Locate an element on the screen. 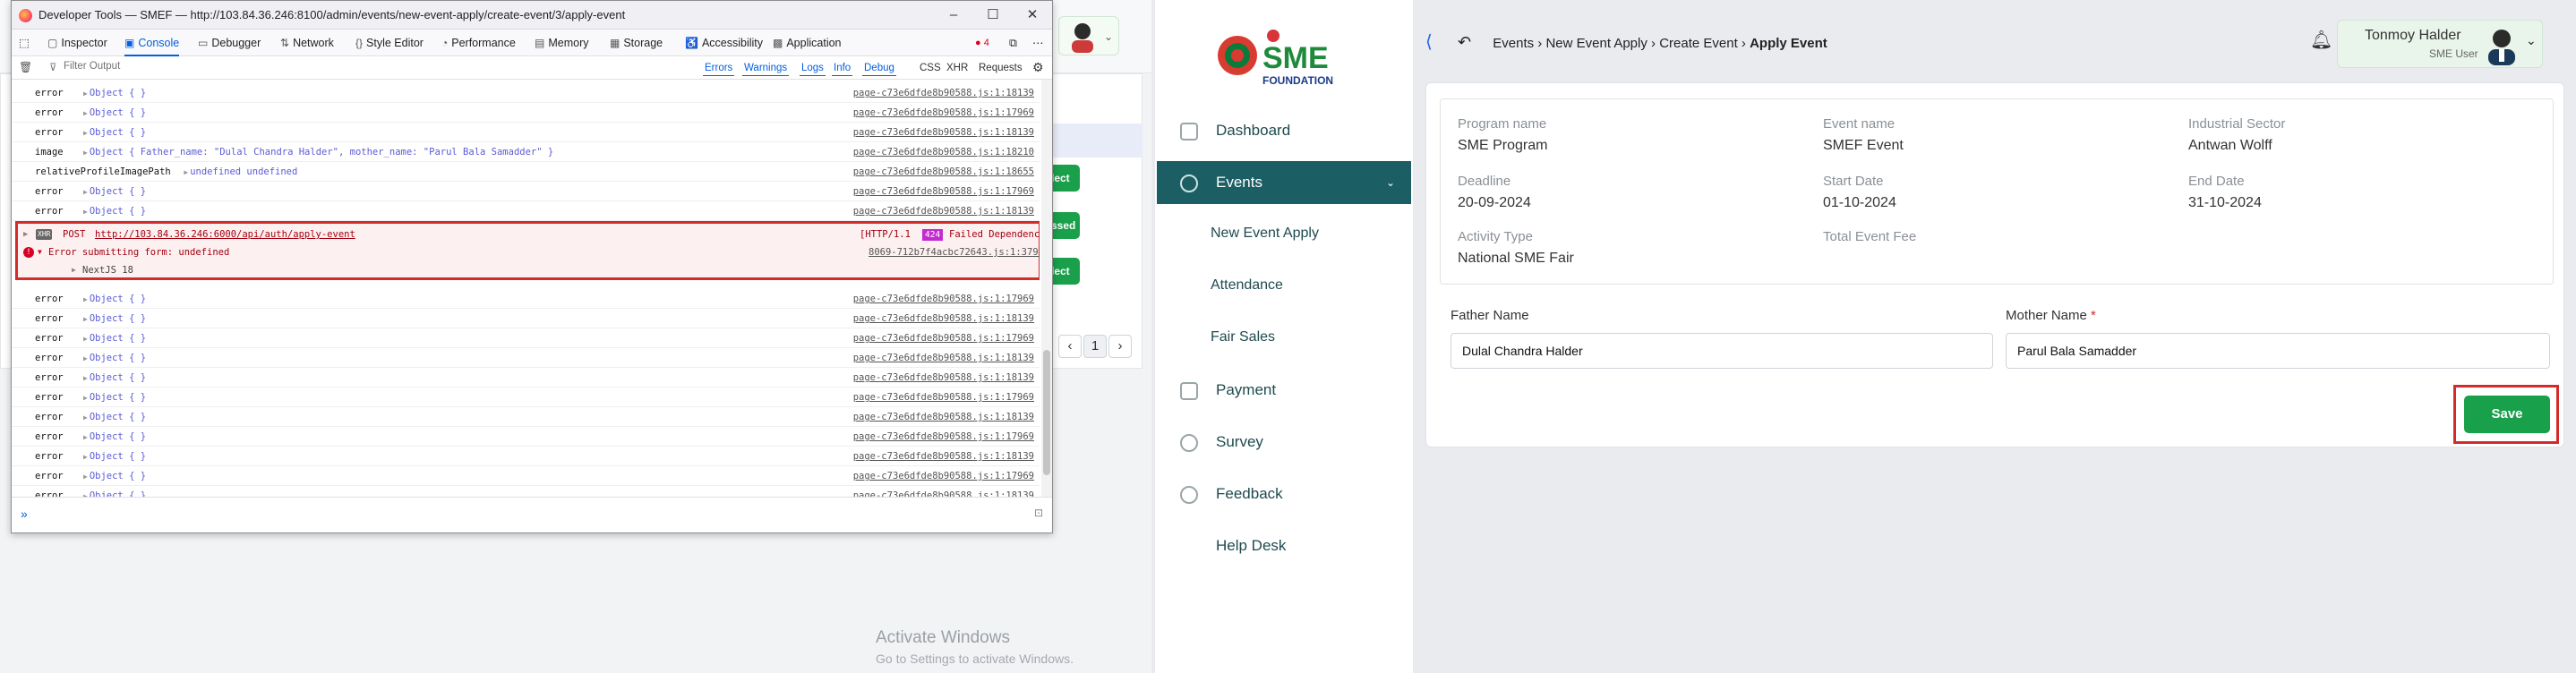  more-menu-icon: ⋯ is located at coordinates (1038, 43).